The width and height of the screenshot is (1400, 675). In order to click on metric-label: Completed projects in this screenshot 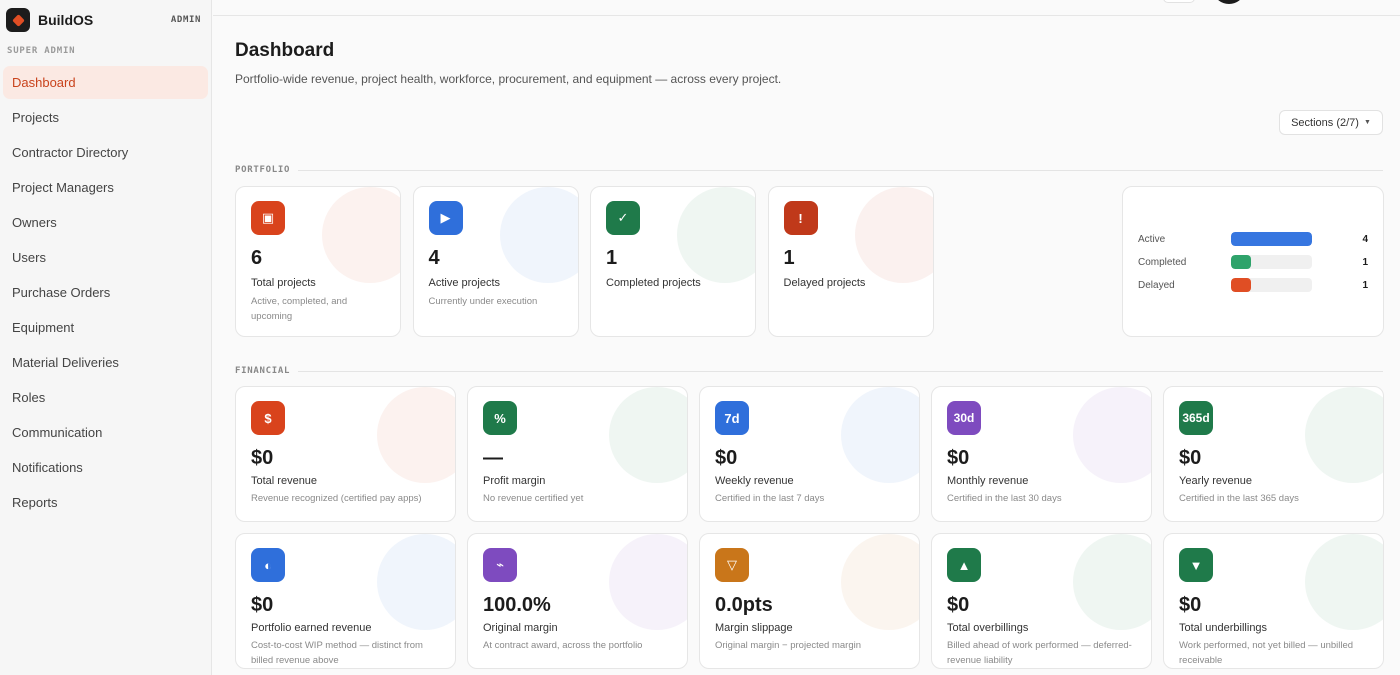, I will do `click(653, 283)`.